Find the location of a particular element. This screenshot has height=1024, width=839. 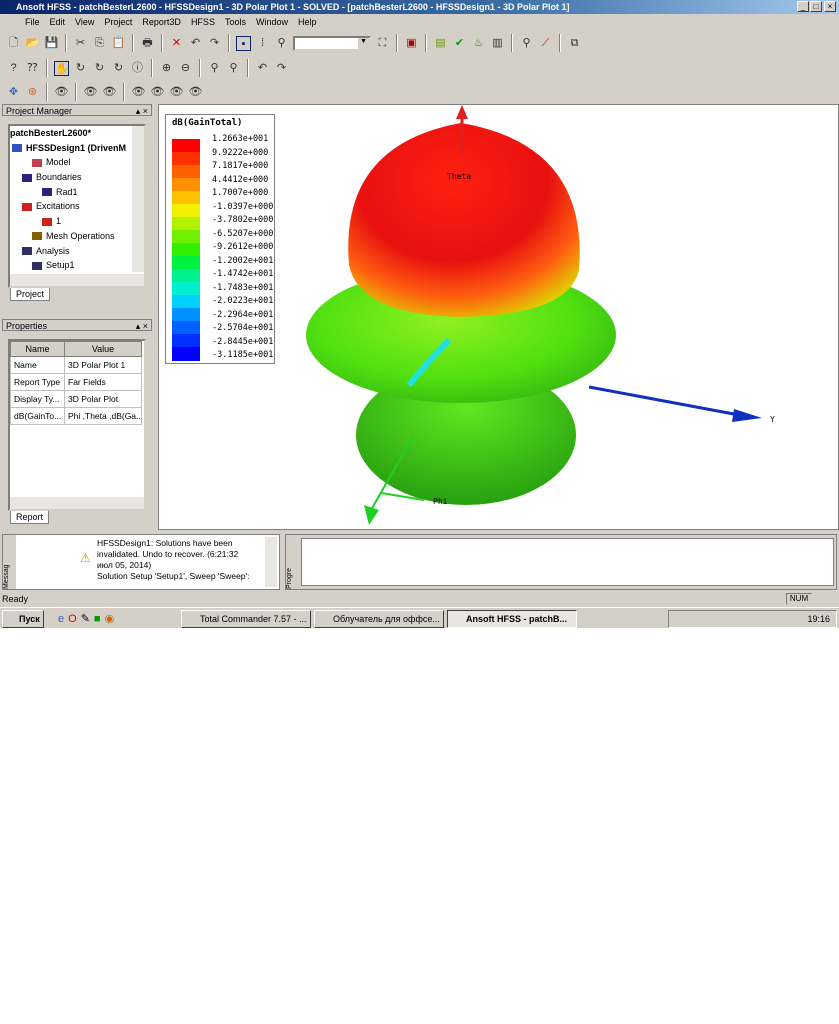

tree-item: Analysis is located at coordinates (77, 251).